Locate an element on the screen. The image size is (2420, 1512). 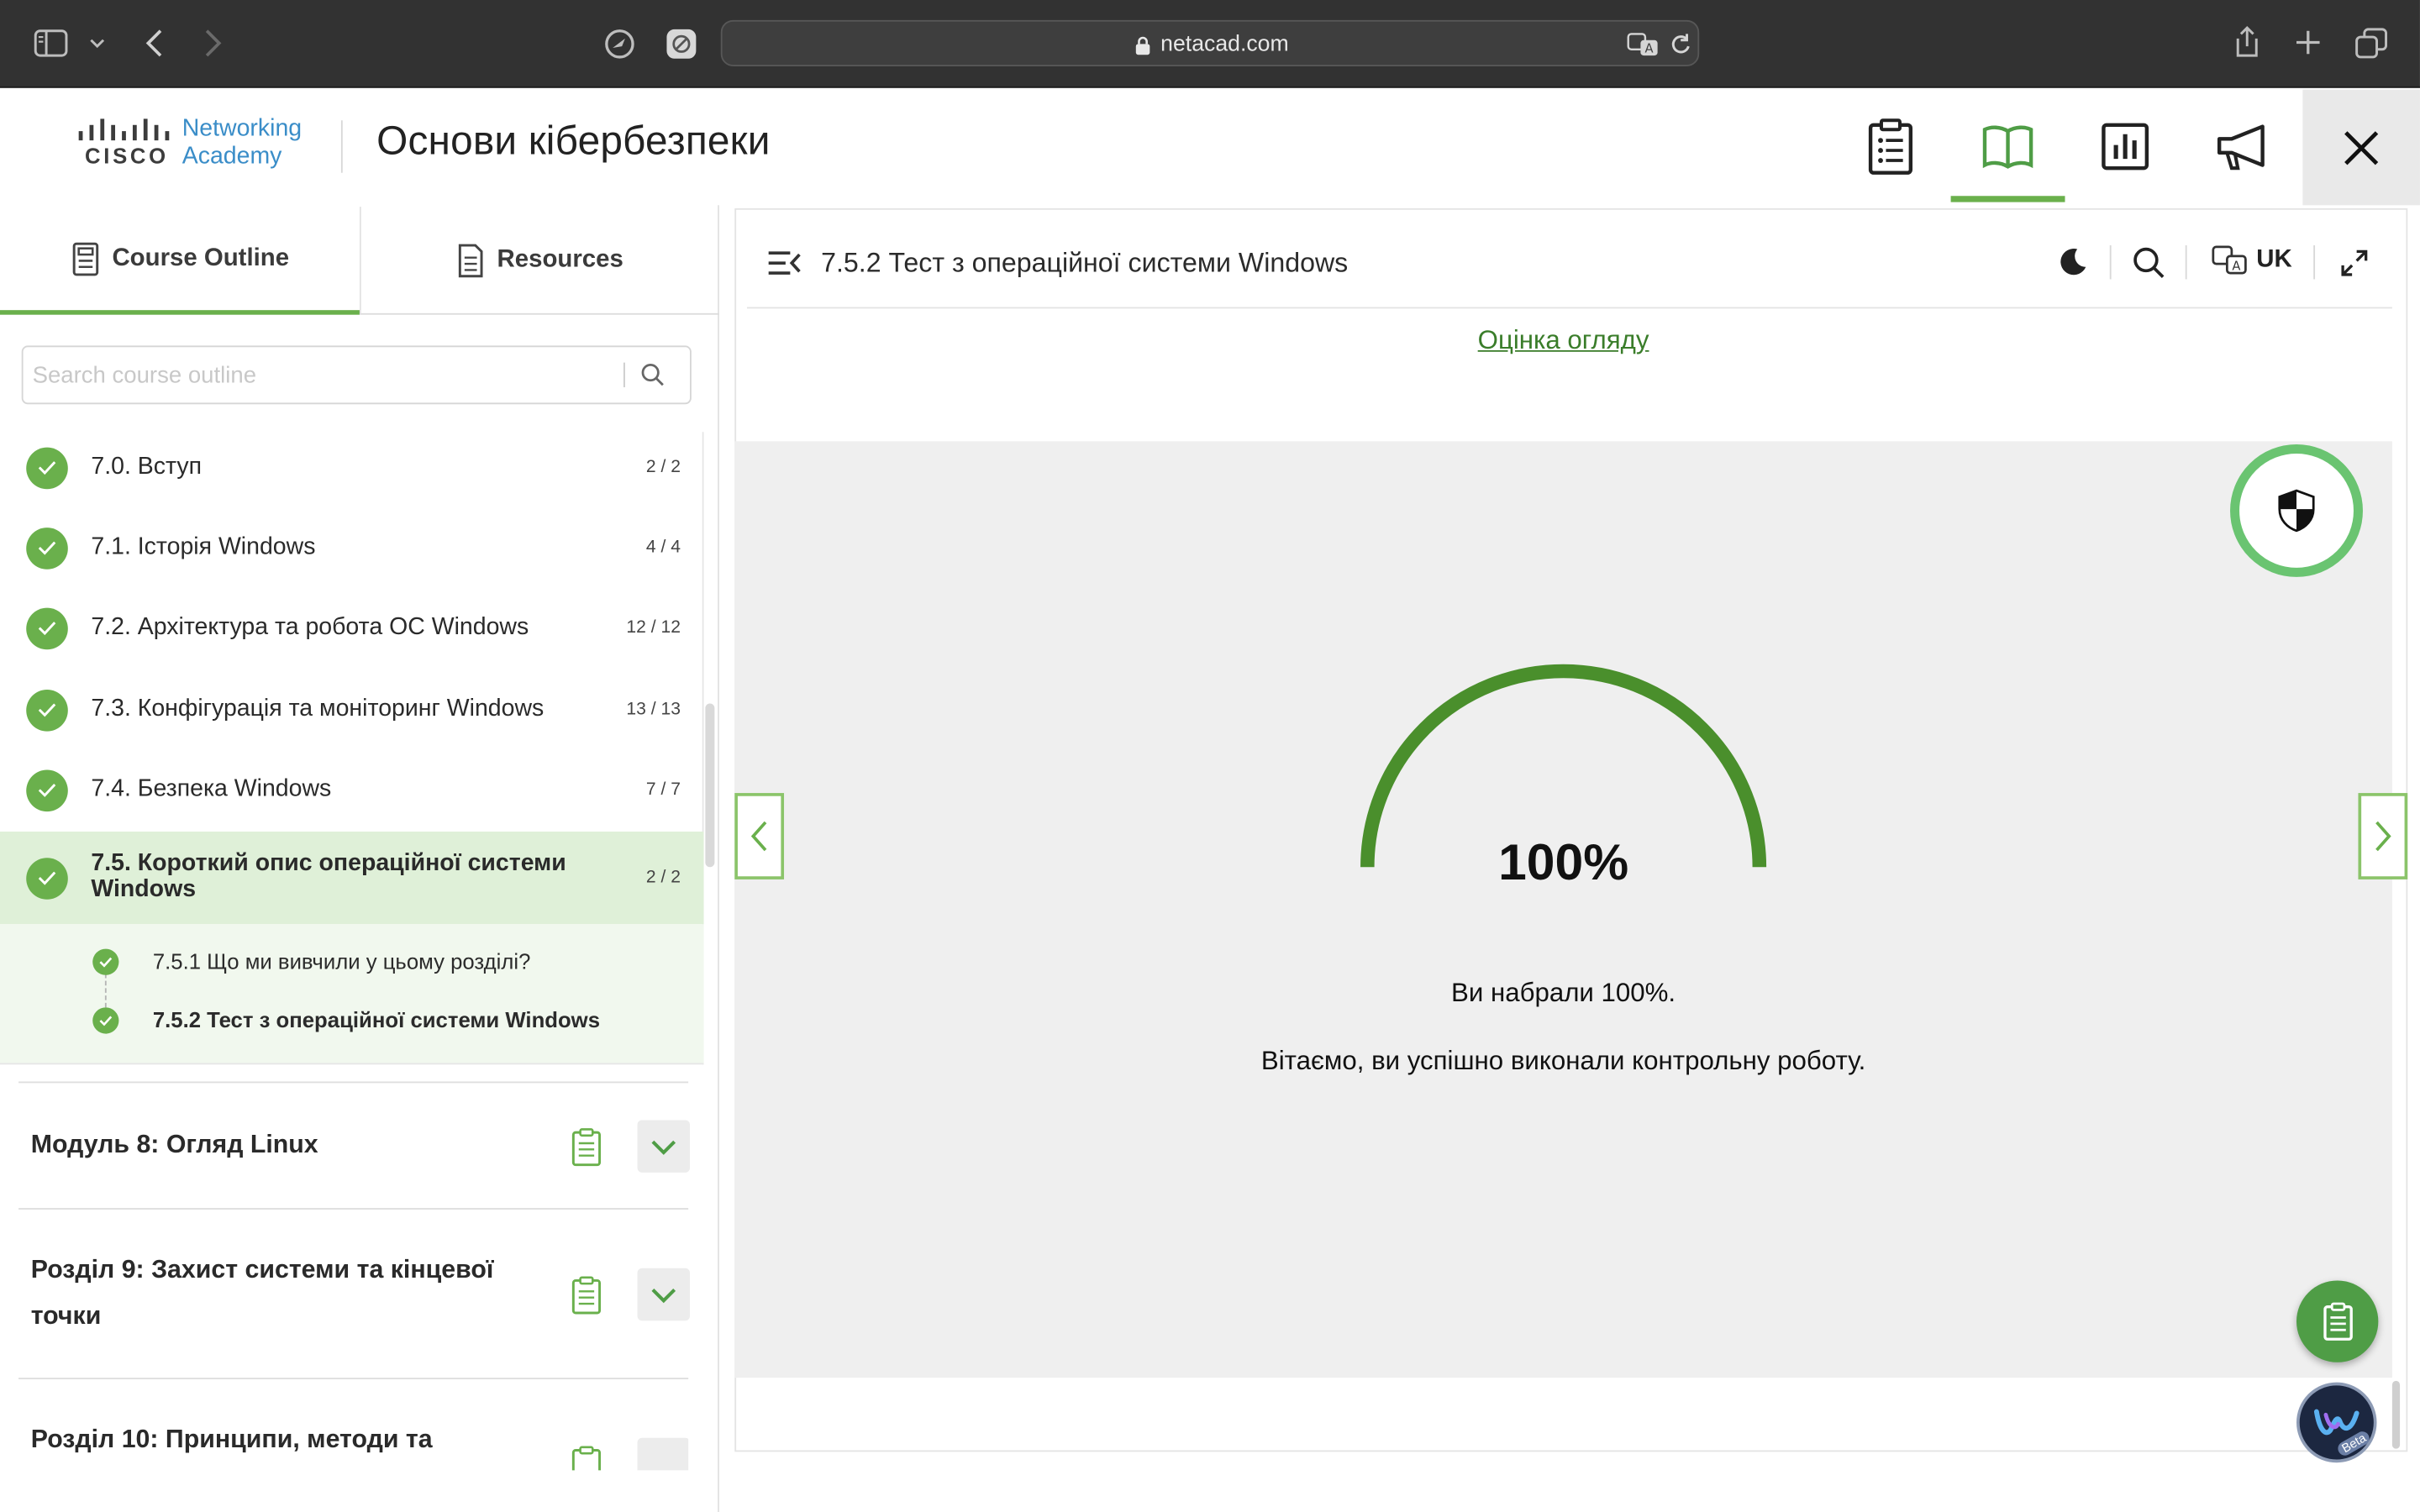
share-icon is located at coordinates (2247, 41).